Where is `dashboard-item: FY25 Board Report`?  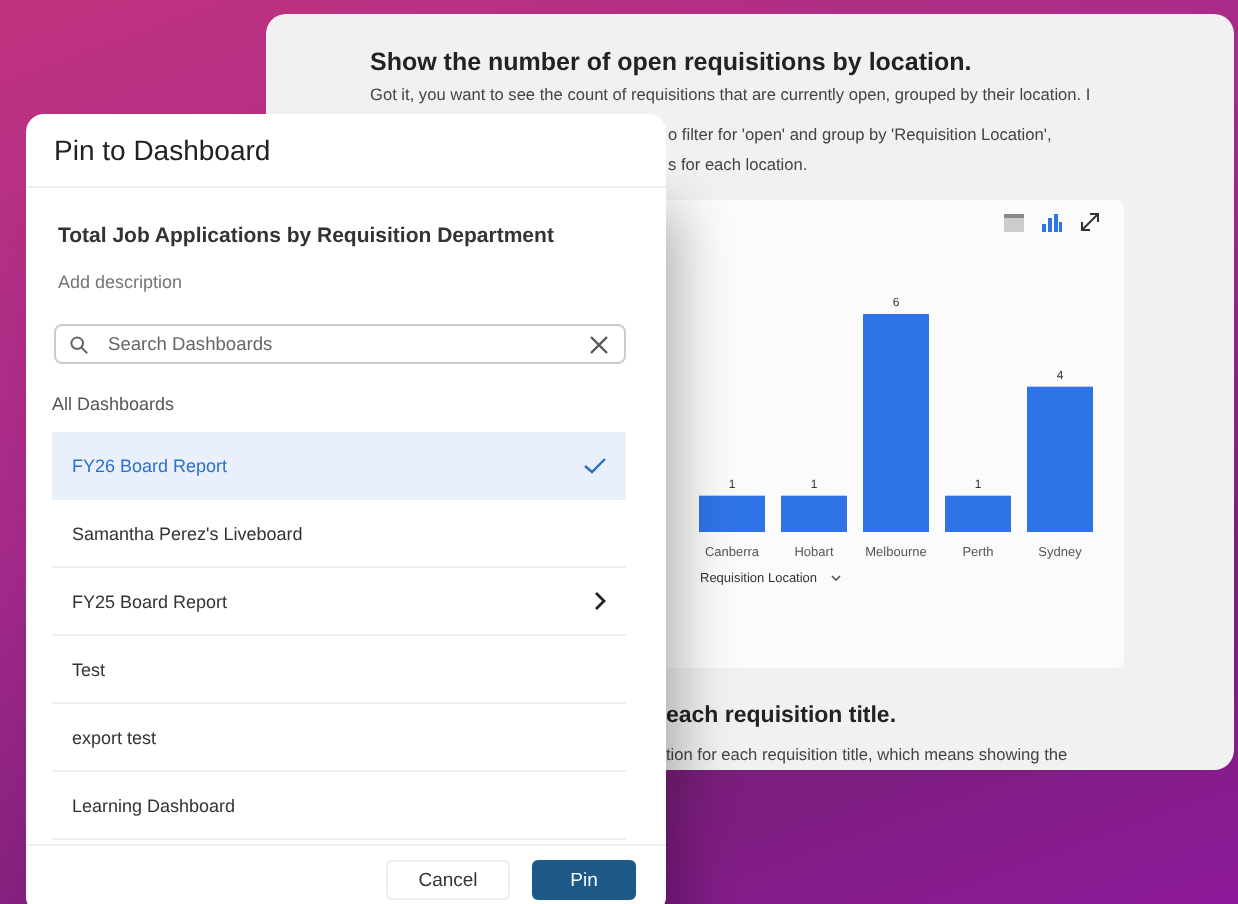 dashboard-item: FY25 Board Report is located at coordinates (339, 602).